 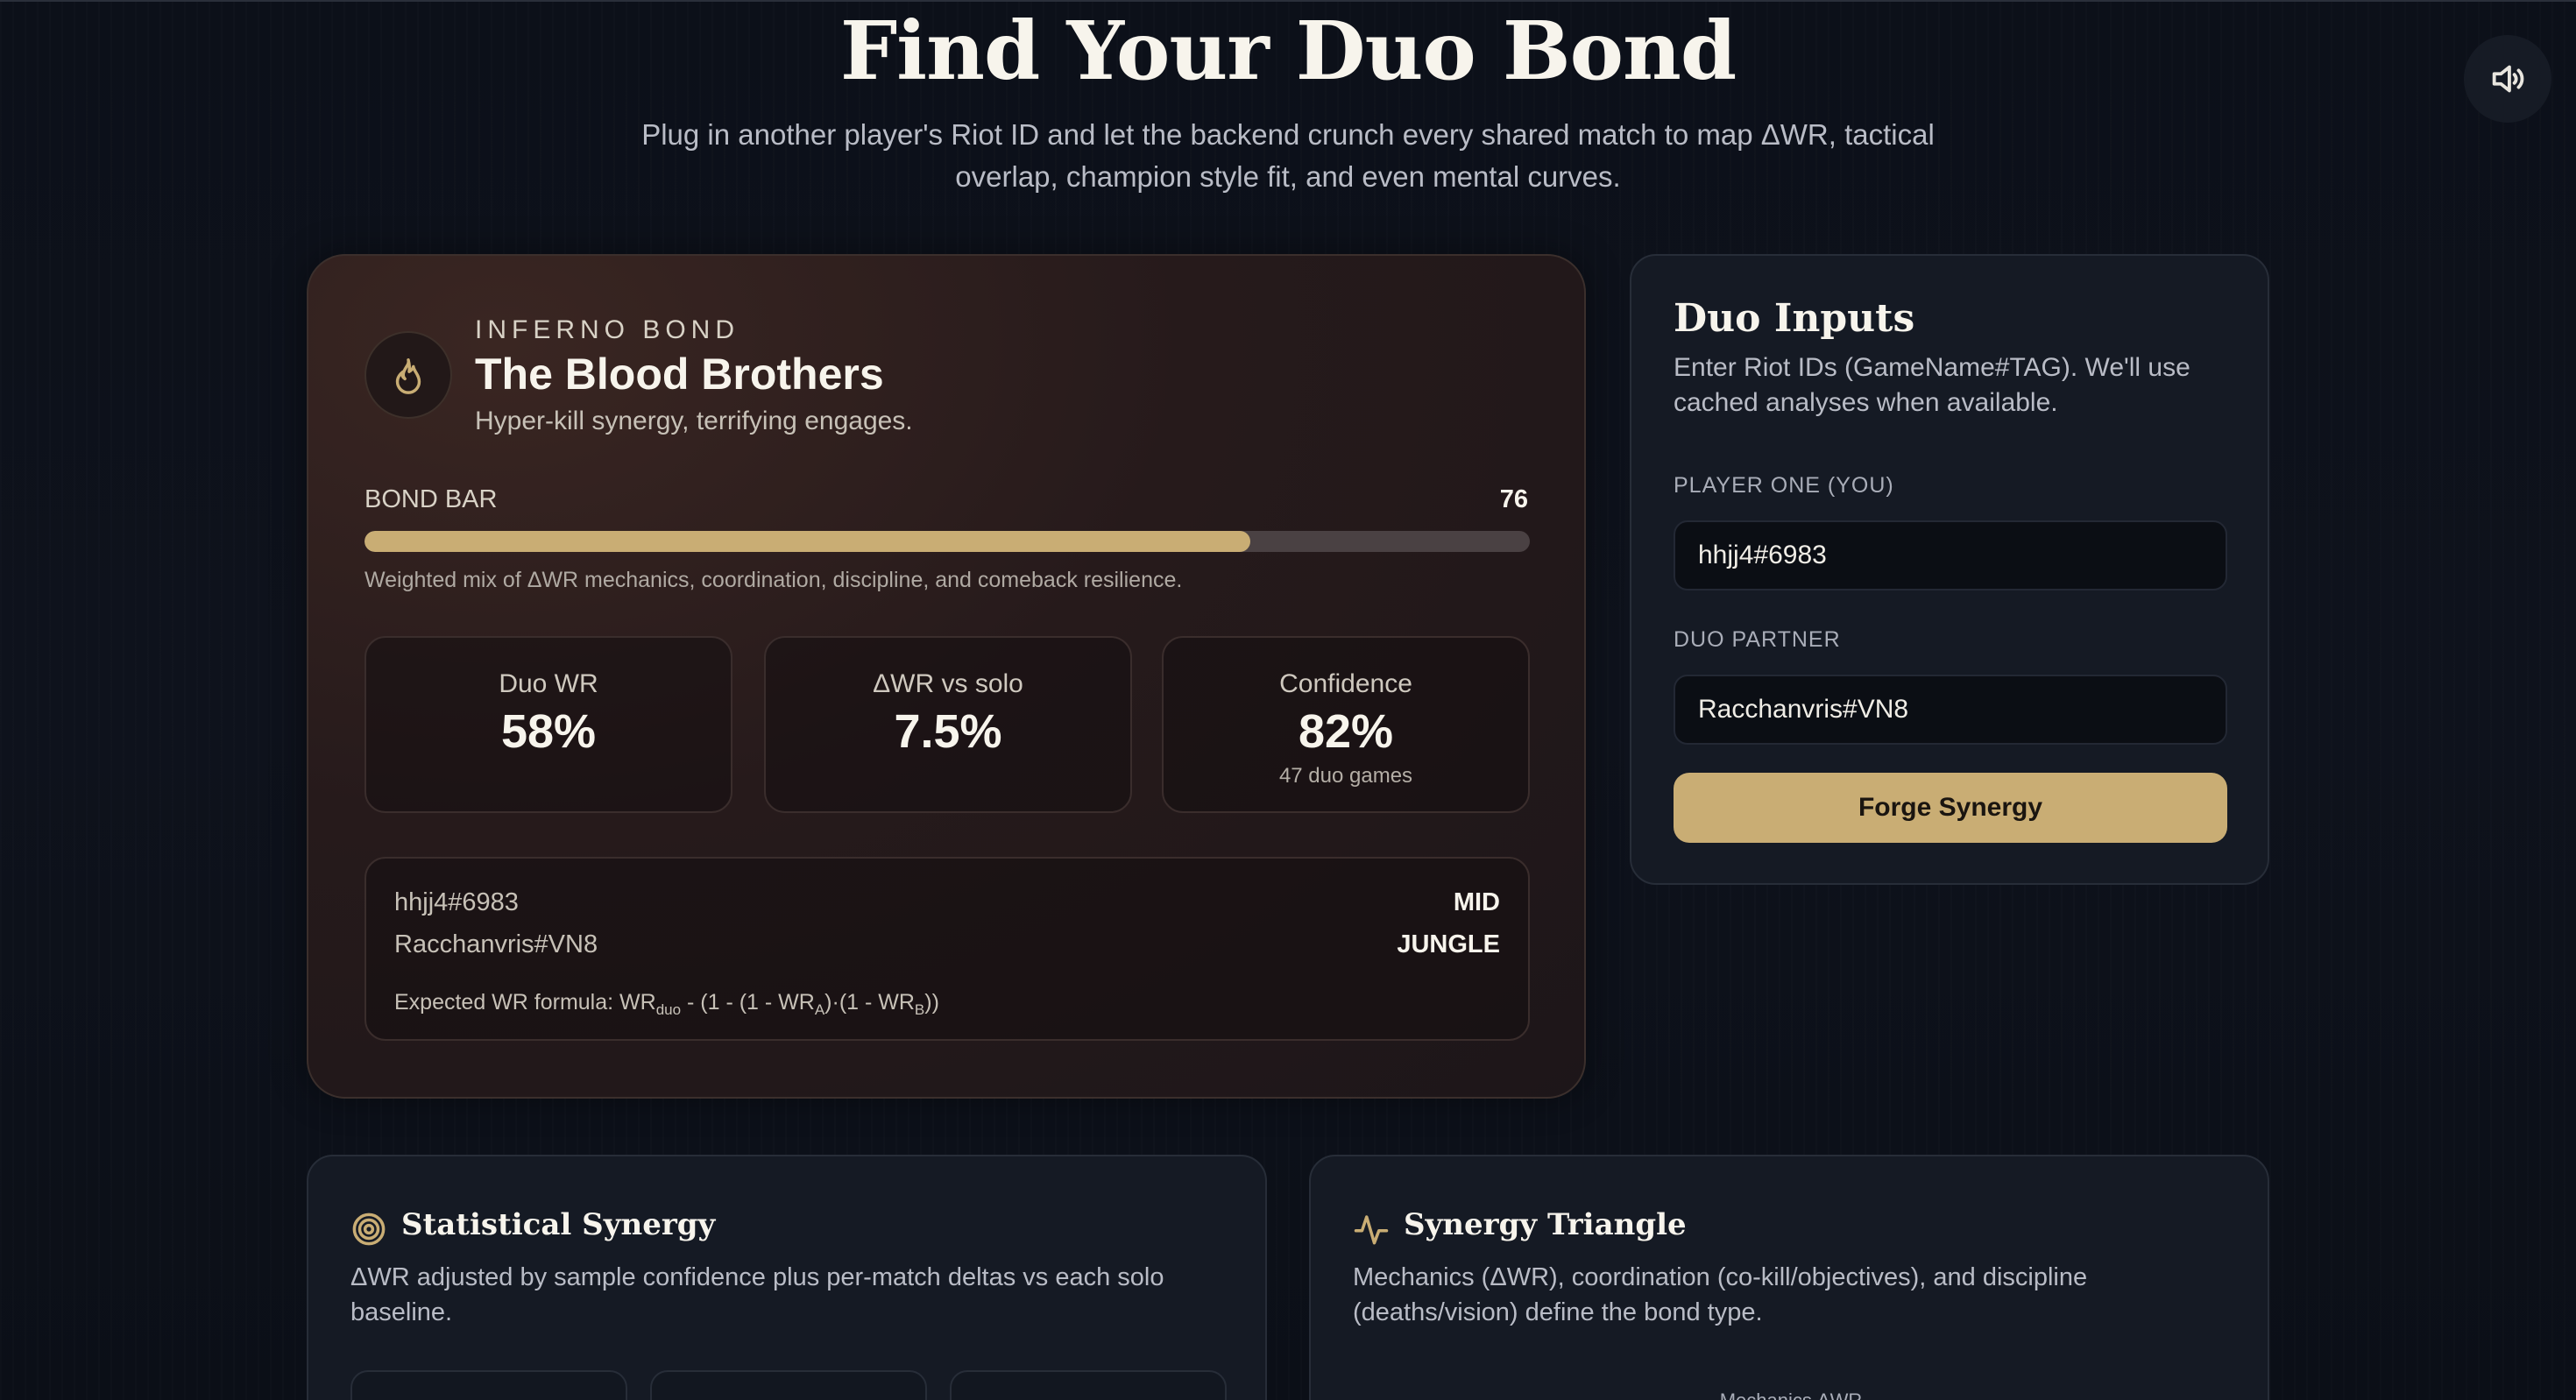 I want to click on stat-label: Duo WR, so click(x=548, y=683).